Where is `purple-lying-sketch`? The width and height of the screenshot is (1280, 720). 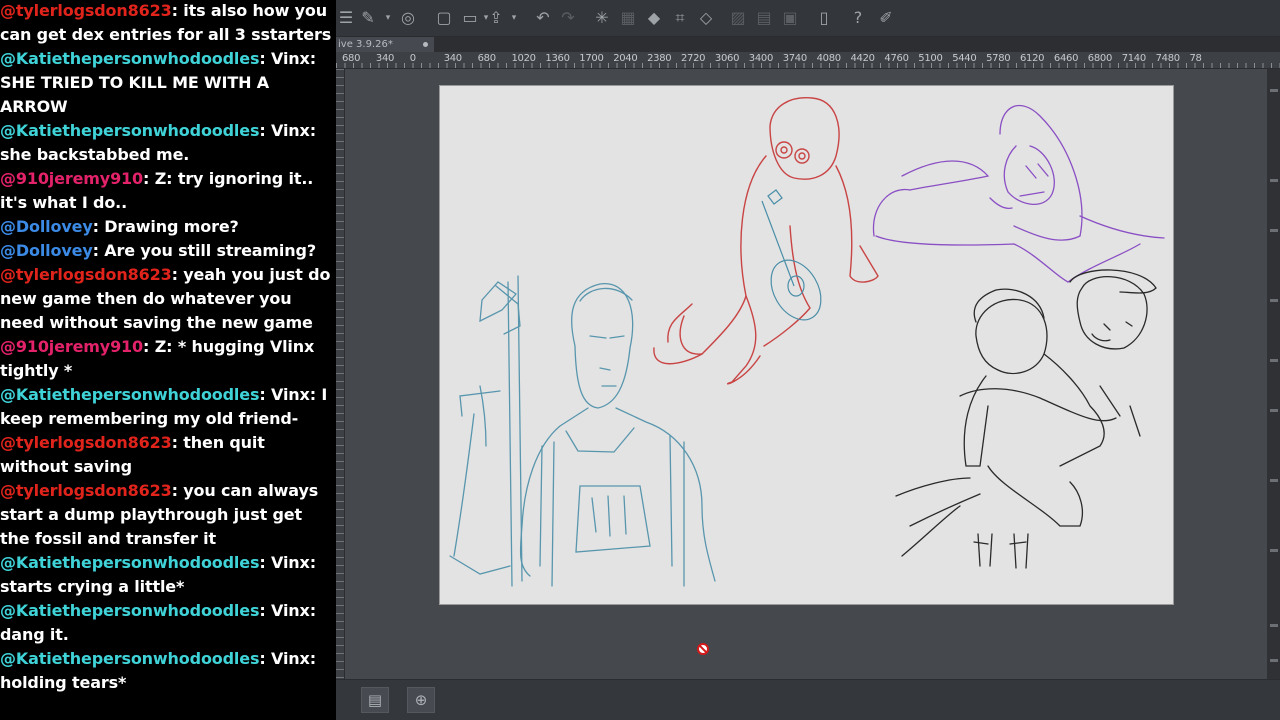
purple-lying-sketch is located at coordinates (1018, 193).